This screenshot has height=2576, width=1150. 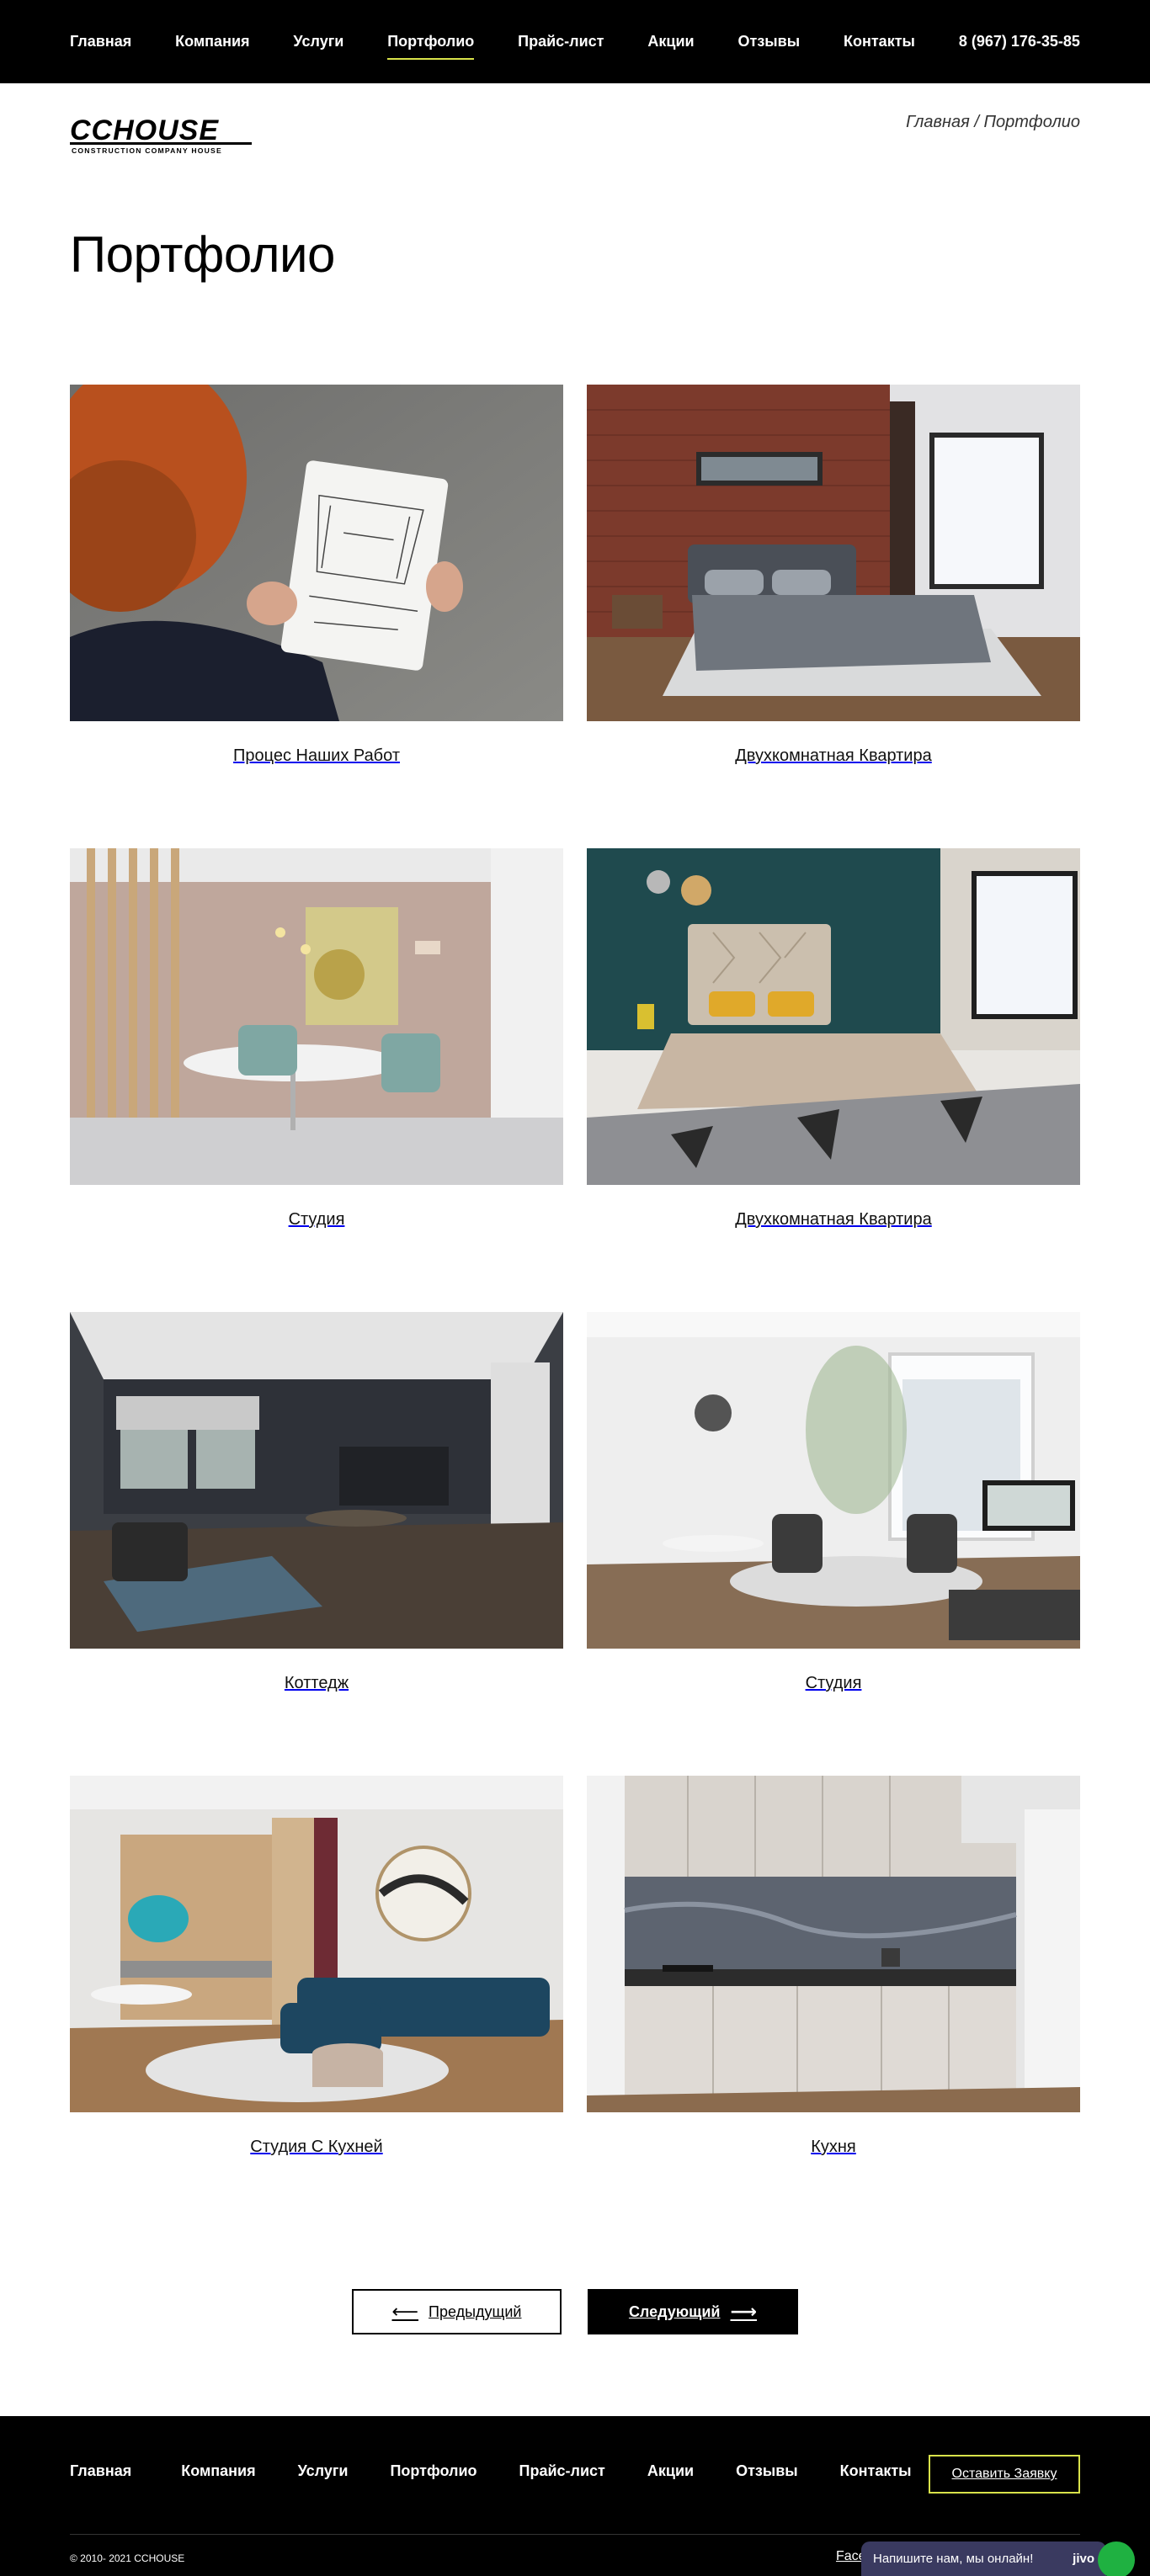 I want to click on footer-divider, so click(x=575, y=2535).